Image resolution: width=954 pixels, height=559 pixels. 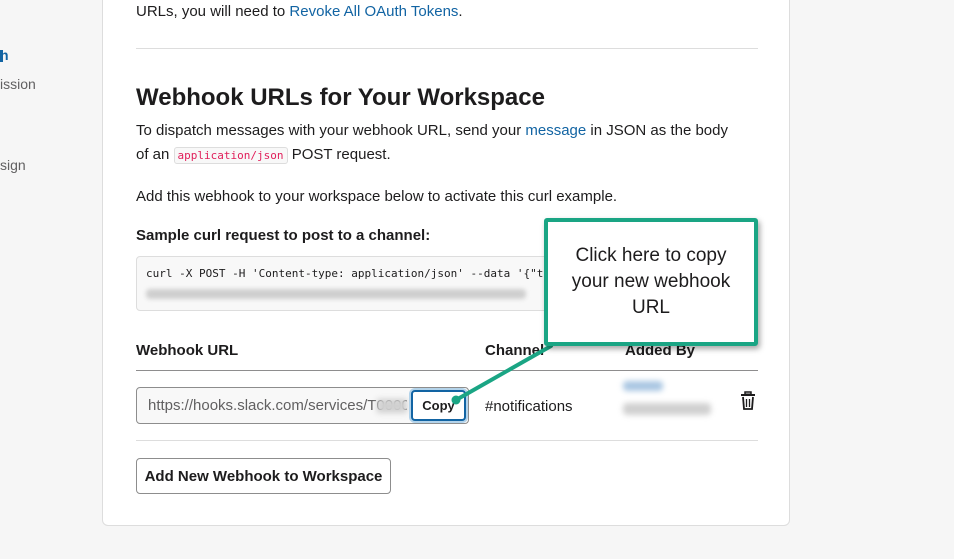 I want to click on sidebar-item-permissions: ission, so click(x=18, y=84).